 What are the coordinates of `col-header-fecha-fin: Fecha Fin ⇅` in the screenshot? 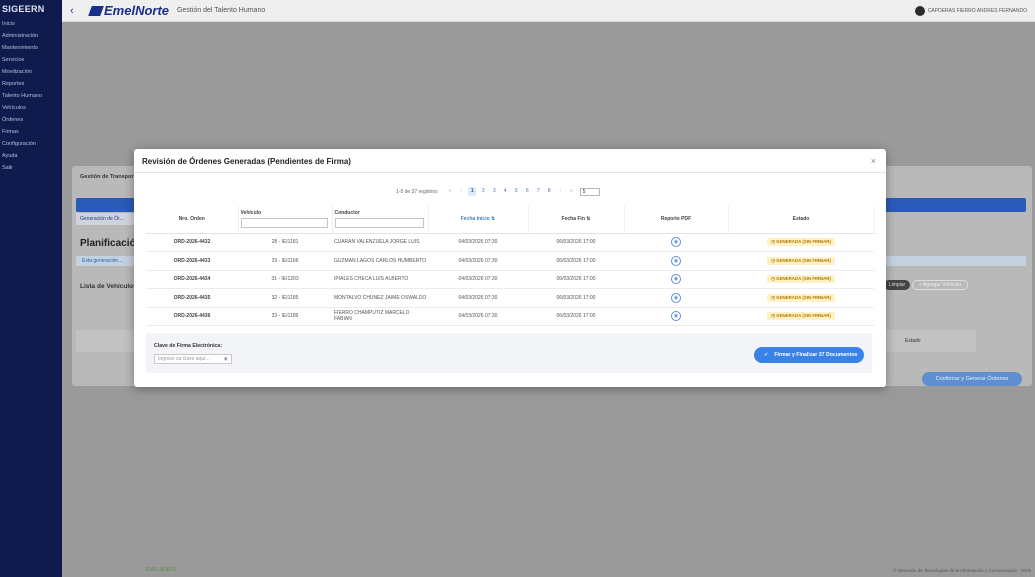 It's located at (576, 220).